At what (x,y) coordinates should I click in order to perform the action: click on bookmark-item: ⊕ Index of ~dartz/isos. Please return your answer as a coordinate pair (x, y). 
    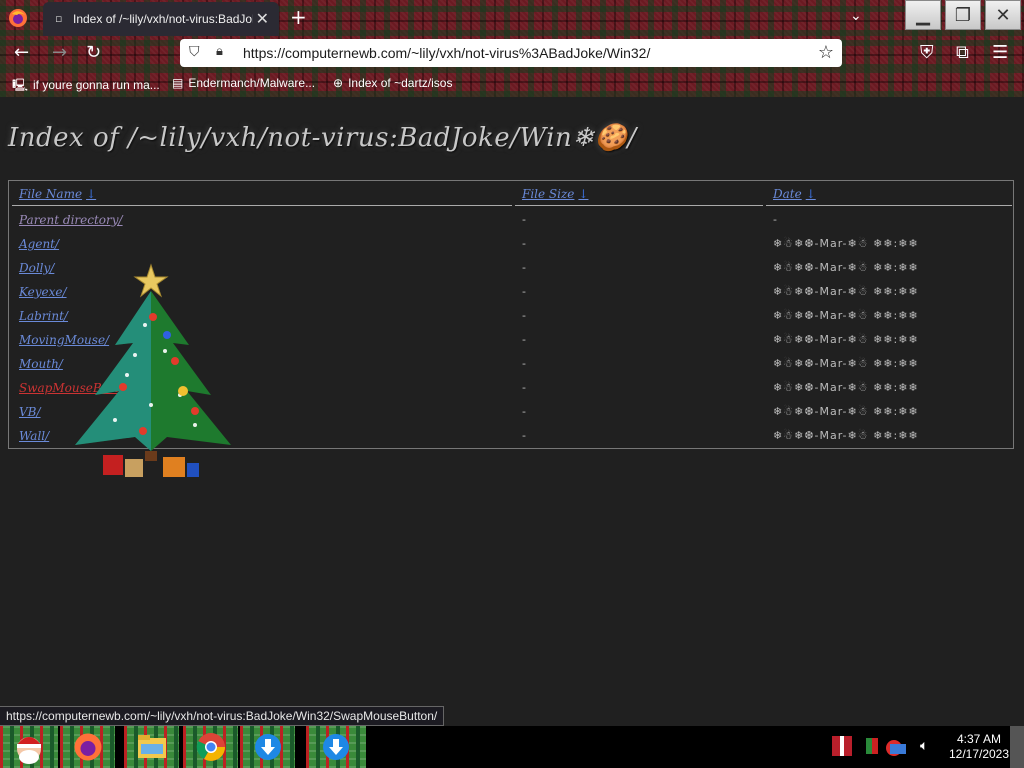
    Looking at the image, I should click on (392, 83).